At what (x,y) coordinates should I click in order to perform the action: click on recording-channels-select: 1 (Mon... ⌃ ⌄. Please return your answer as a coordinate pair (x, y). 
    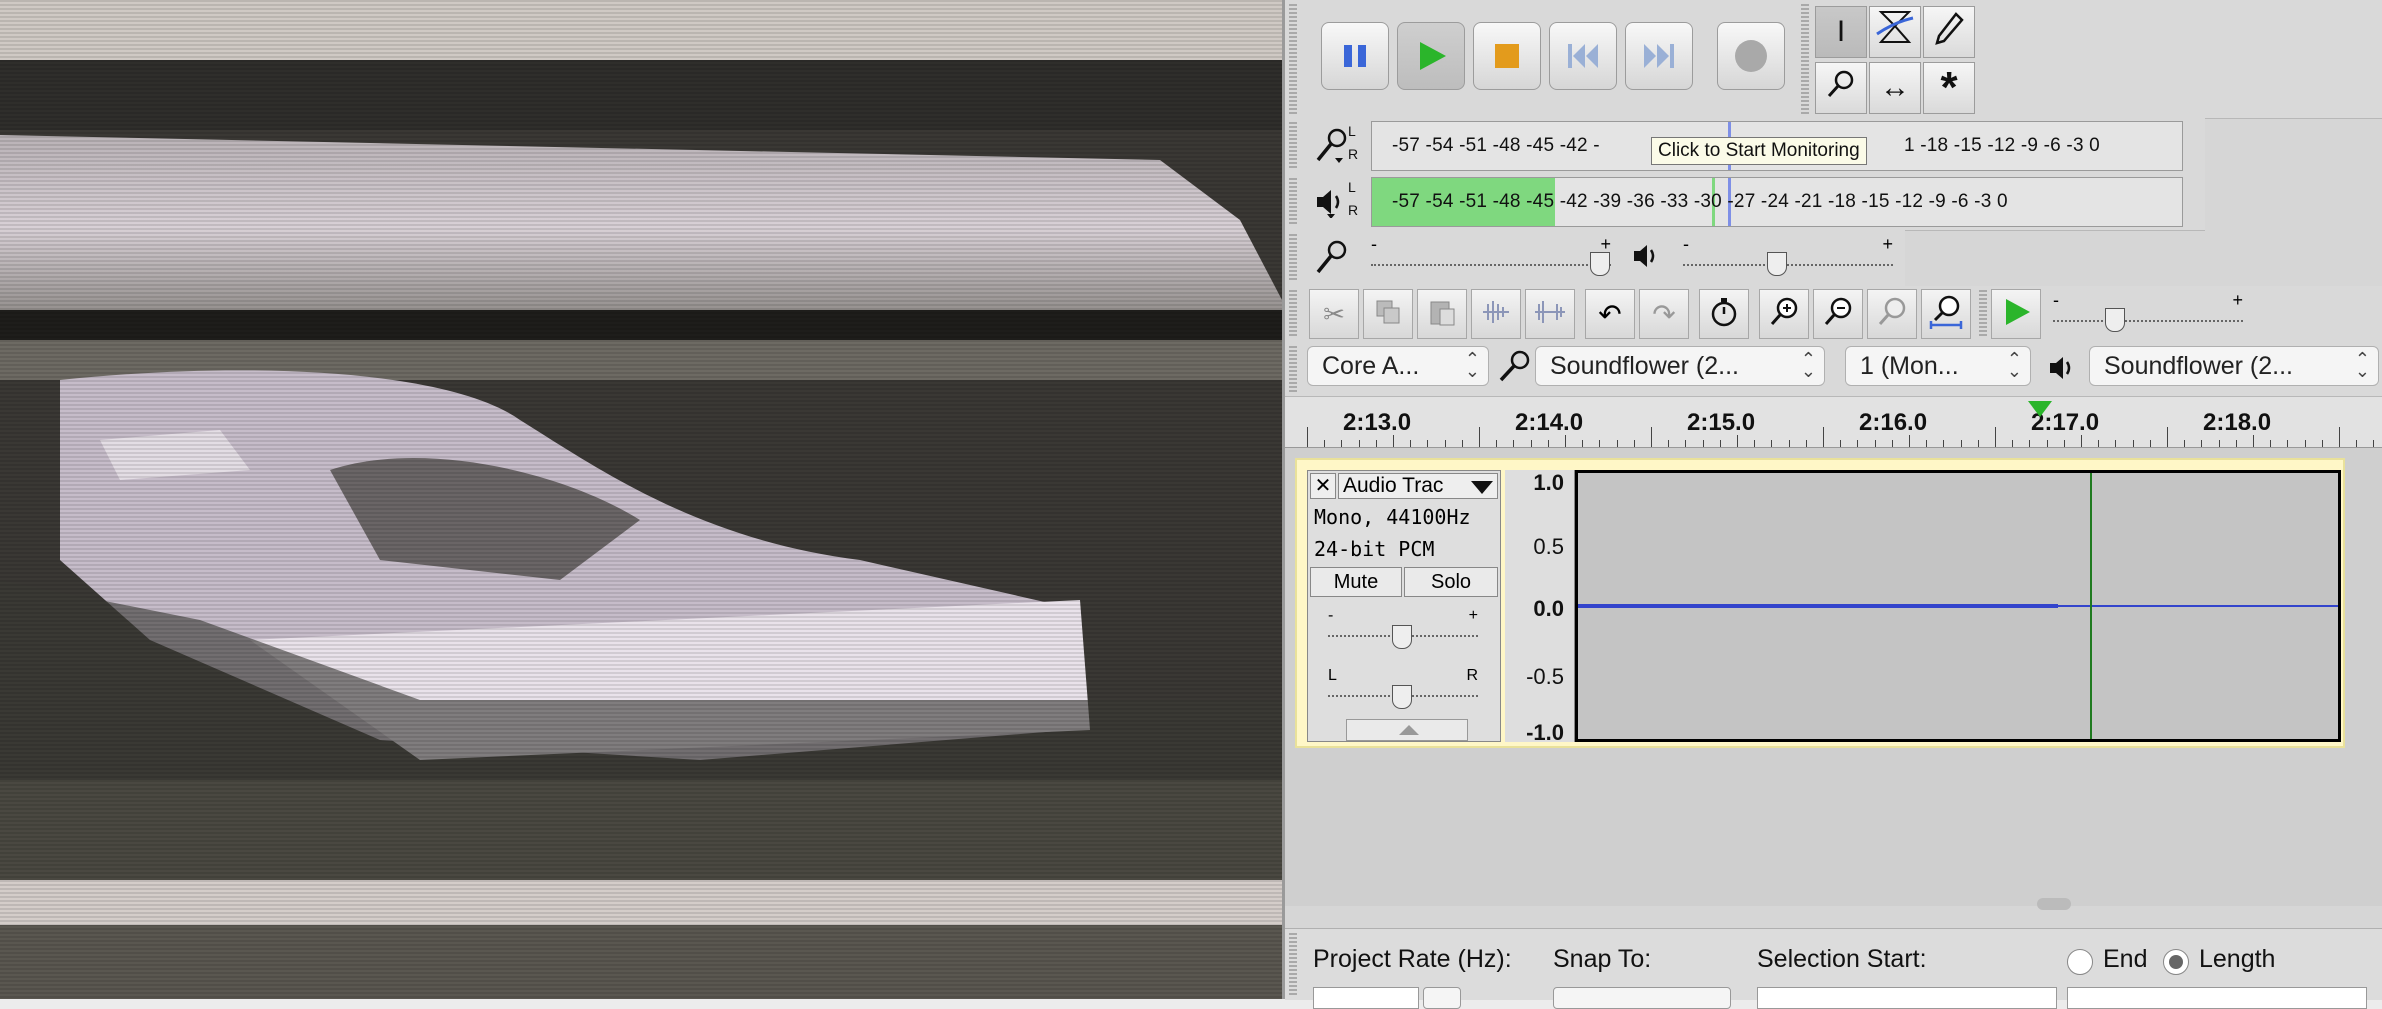
    Looking at the image, I should click on (1938, 366).